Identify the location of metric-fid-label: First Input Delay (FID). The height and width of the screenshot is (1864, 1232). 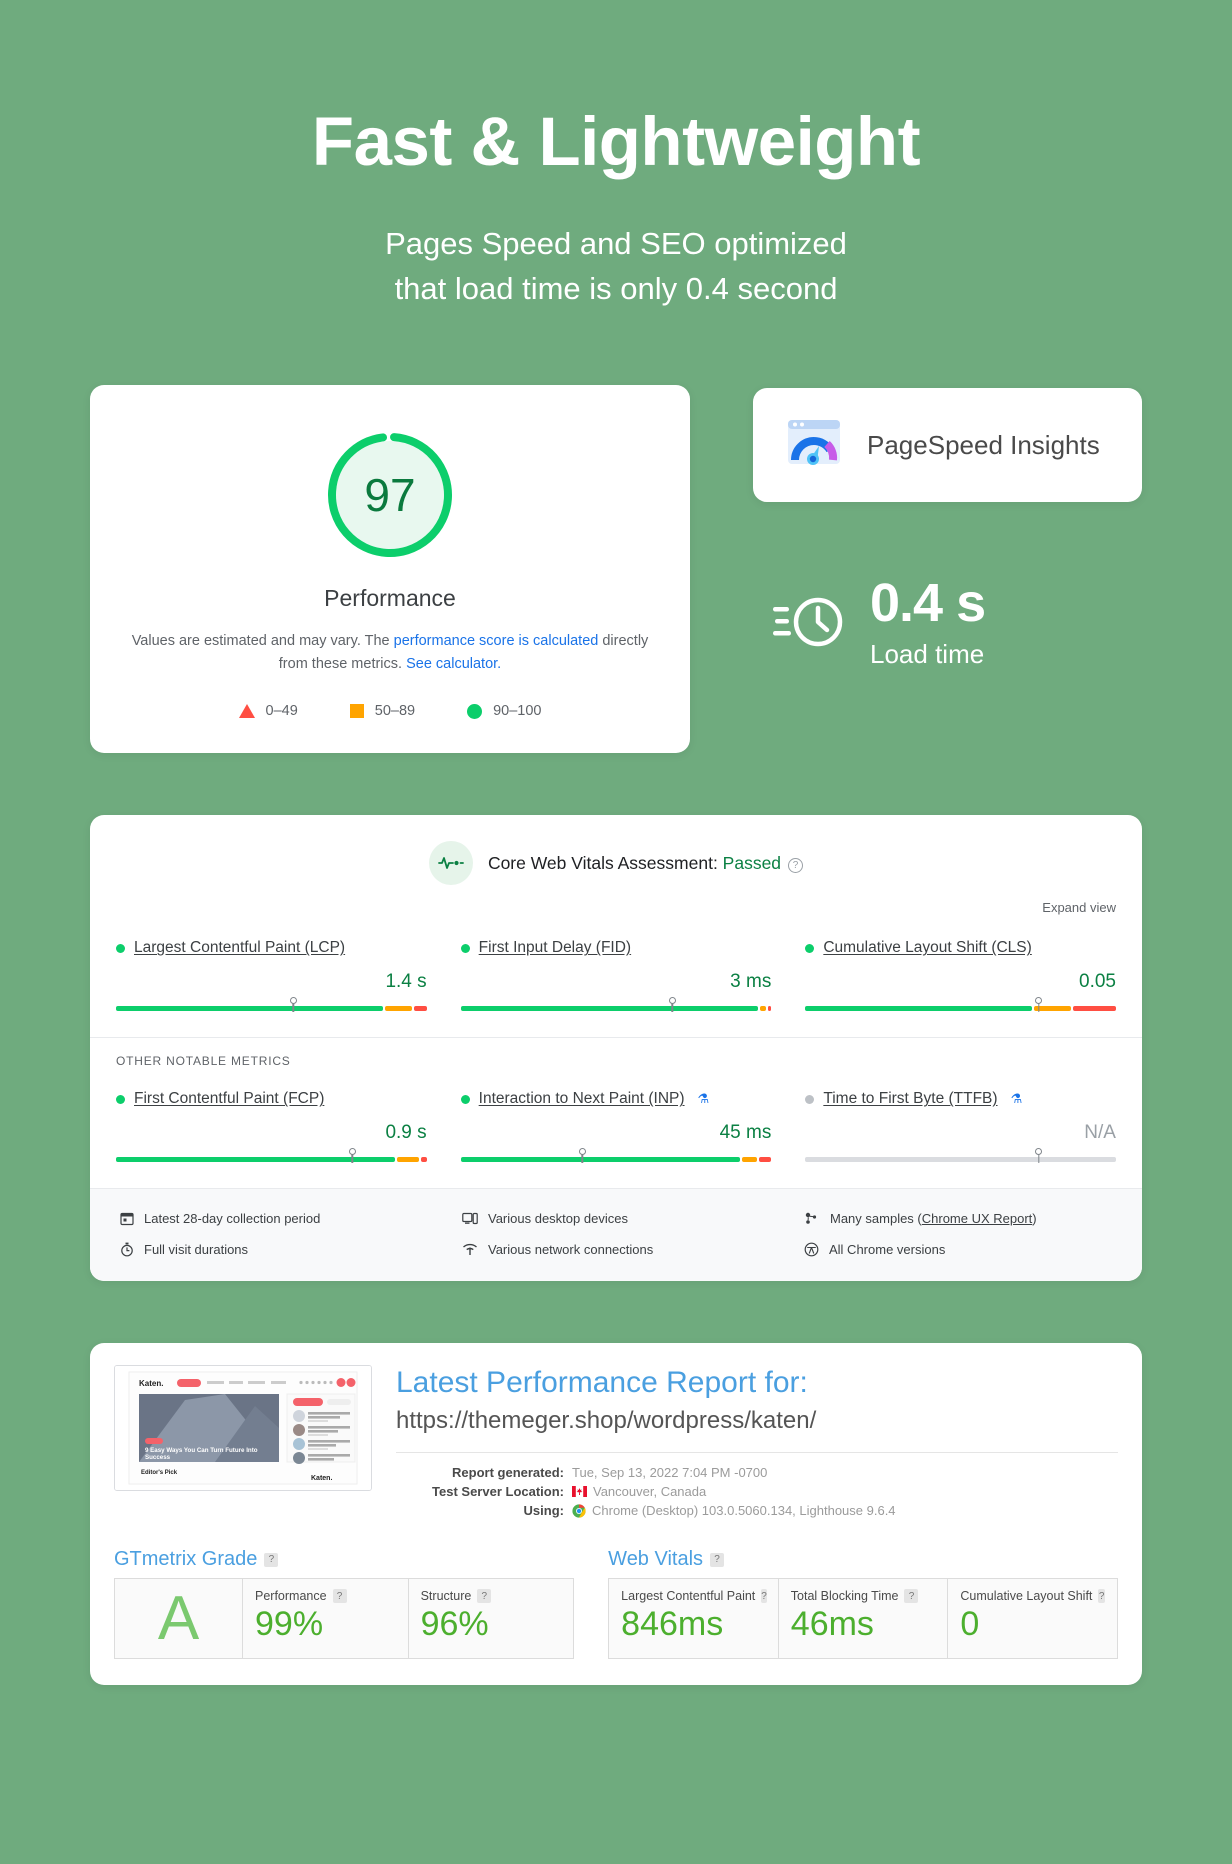
(555, 948).